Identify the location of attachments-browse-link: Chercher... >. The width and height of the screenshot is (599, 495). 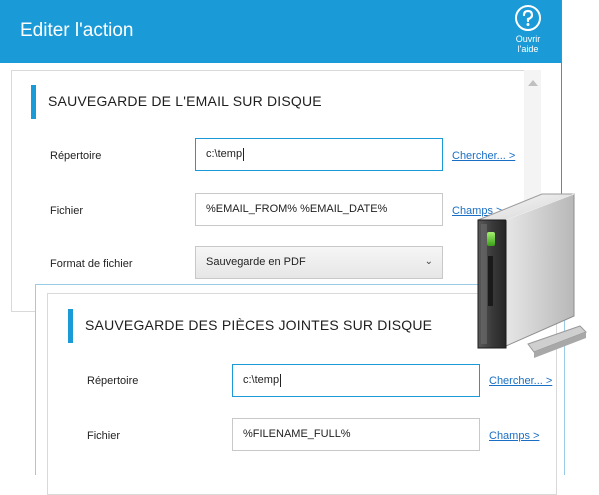
(520, 381).